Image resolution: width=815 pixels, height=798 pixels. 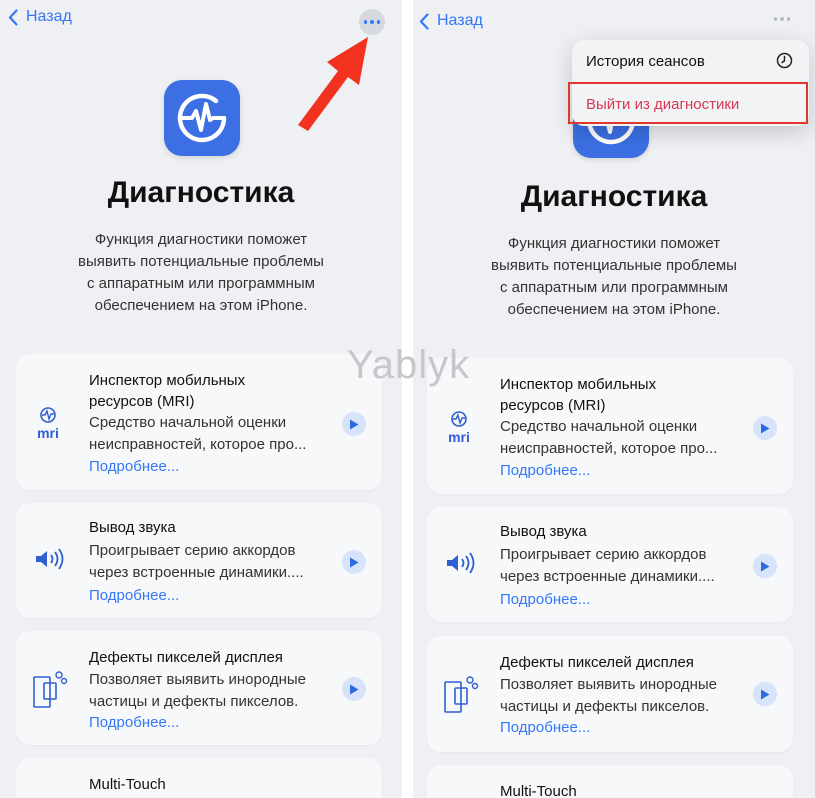 What do you see at coordinates (407, 399) in the screenshot?
I see `panel-divider` at bounding box center [407, 399].